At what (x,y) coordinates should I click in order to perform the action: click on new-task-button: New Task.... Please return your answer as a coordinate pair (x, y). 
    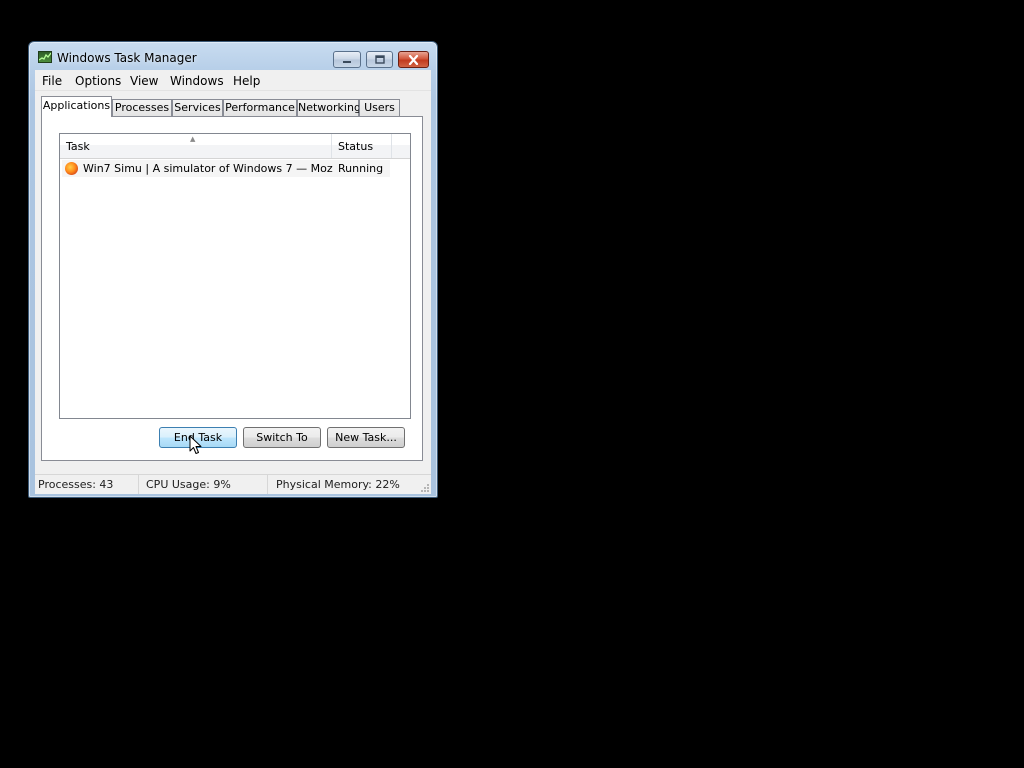
    Looking at the image, I should click on (366, 437).